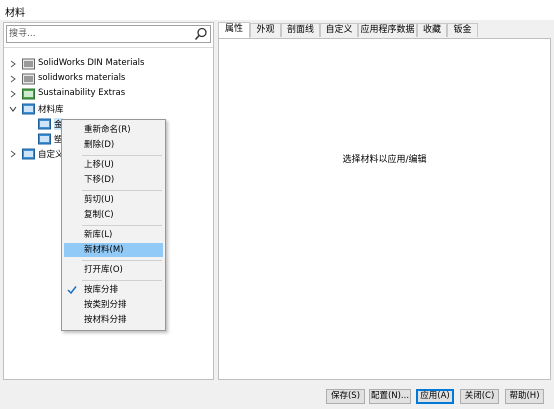  Describe the element at coordinates (82, 93) in the screenshot. I see `tree-item-label: Sustainability Extras` at that location.